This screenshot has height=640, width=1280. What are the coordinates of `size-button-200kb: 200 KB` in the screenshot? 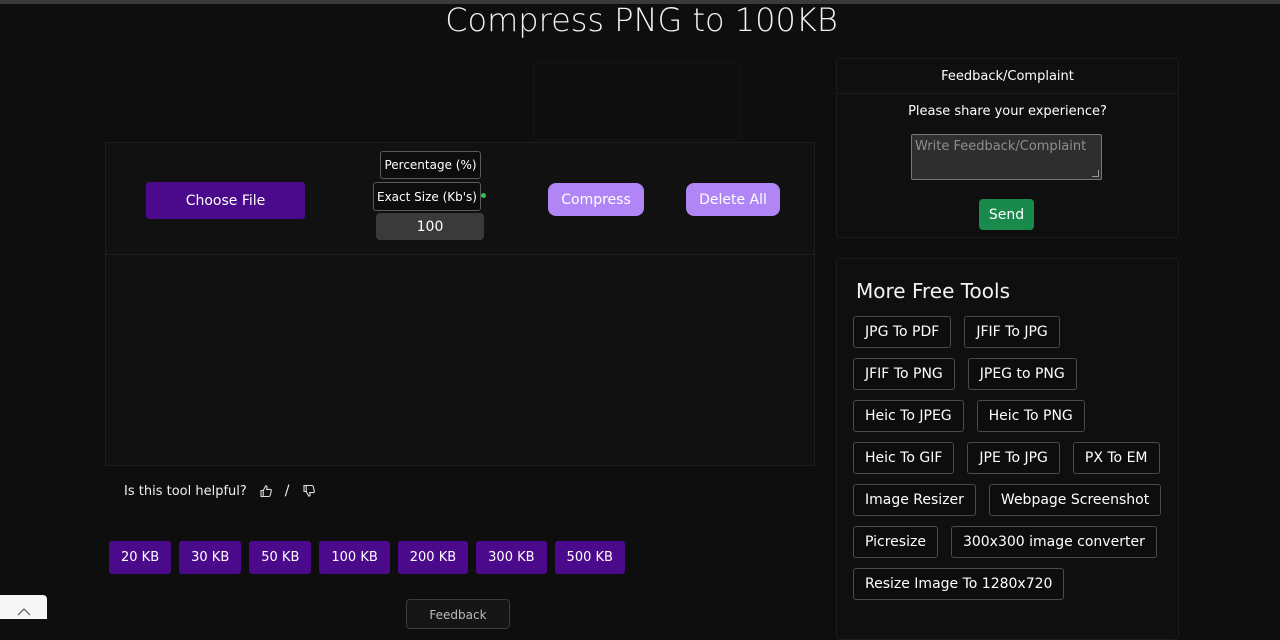 It's located at (433, 557).